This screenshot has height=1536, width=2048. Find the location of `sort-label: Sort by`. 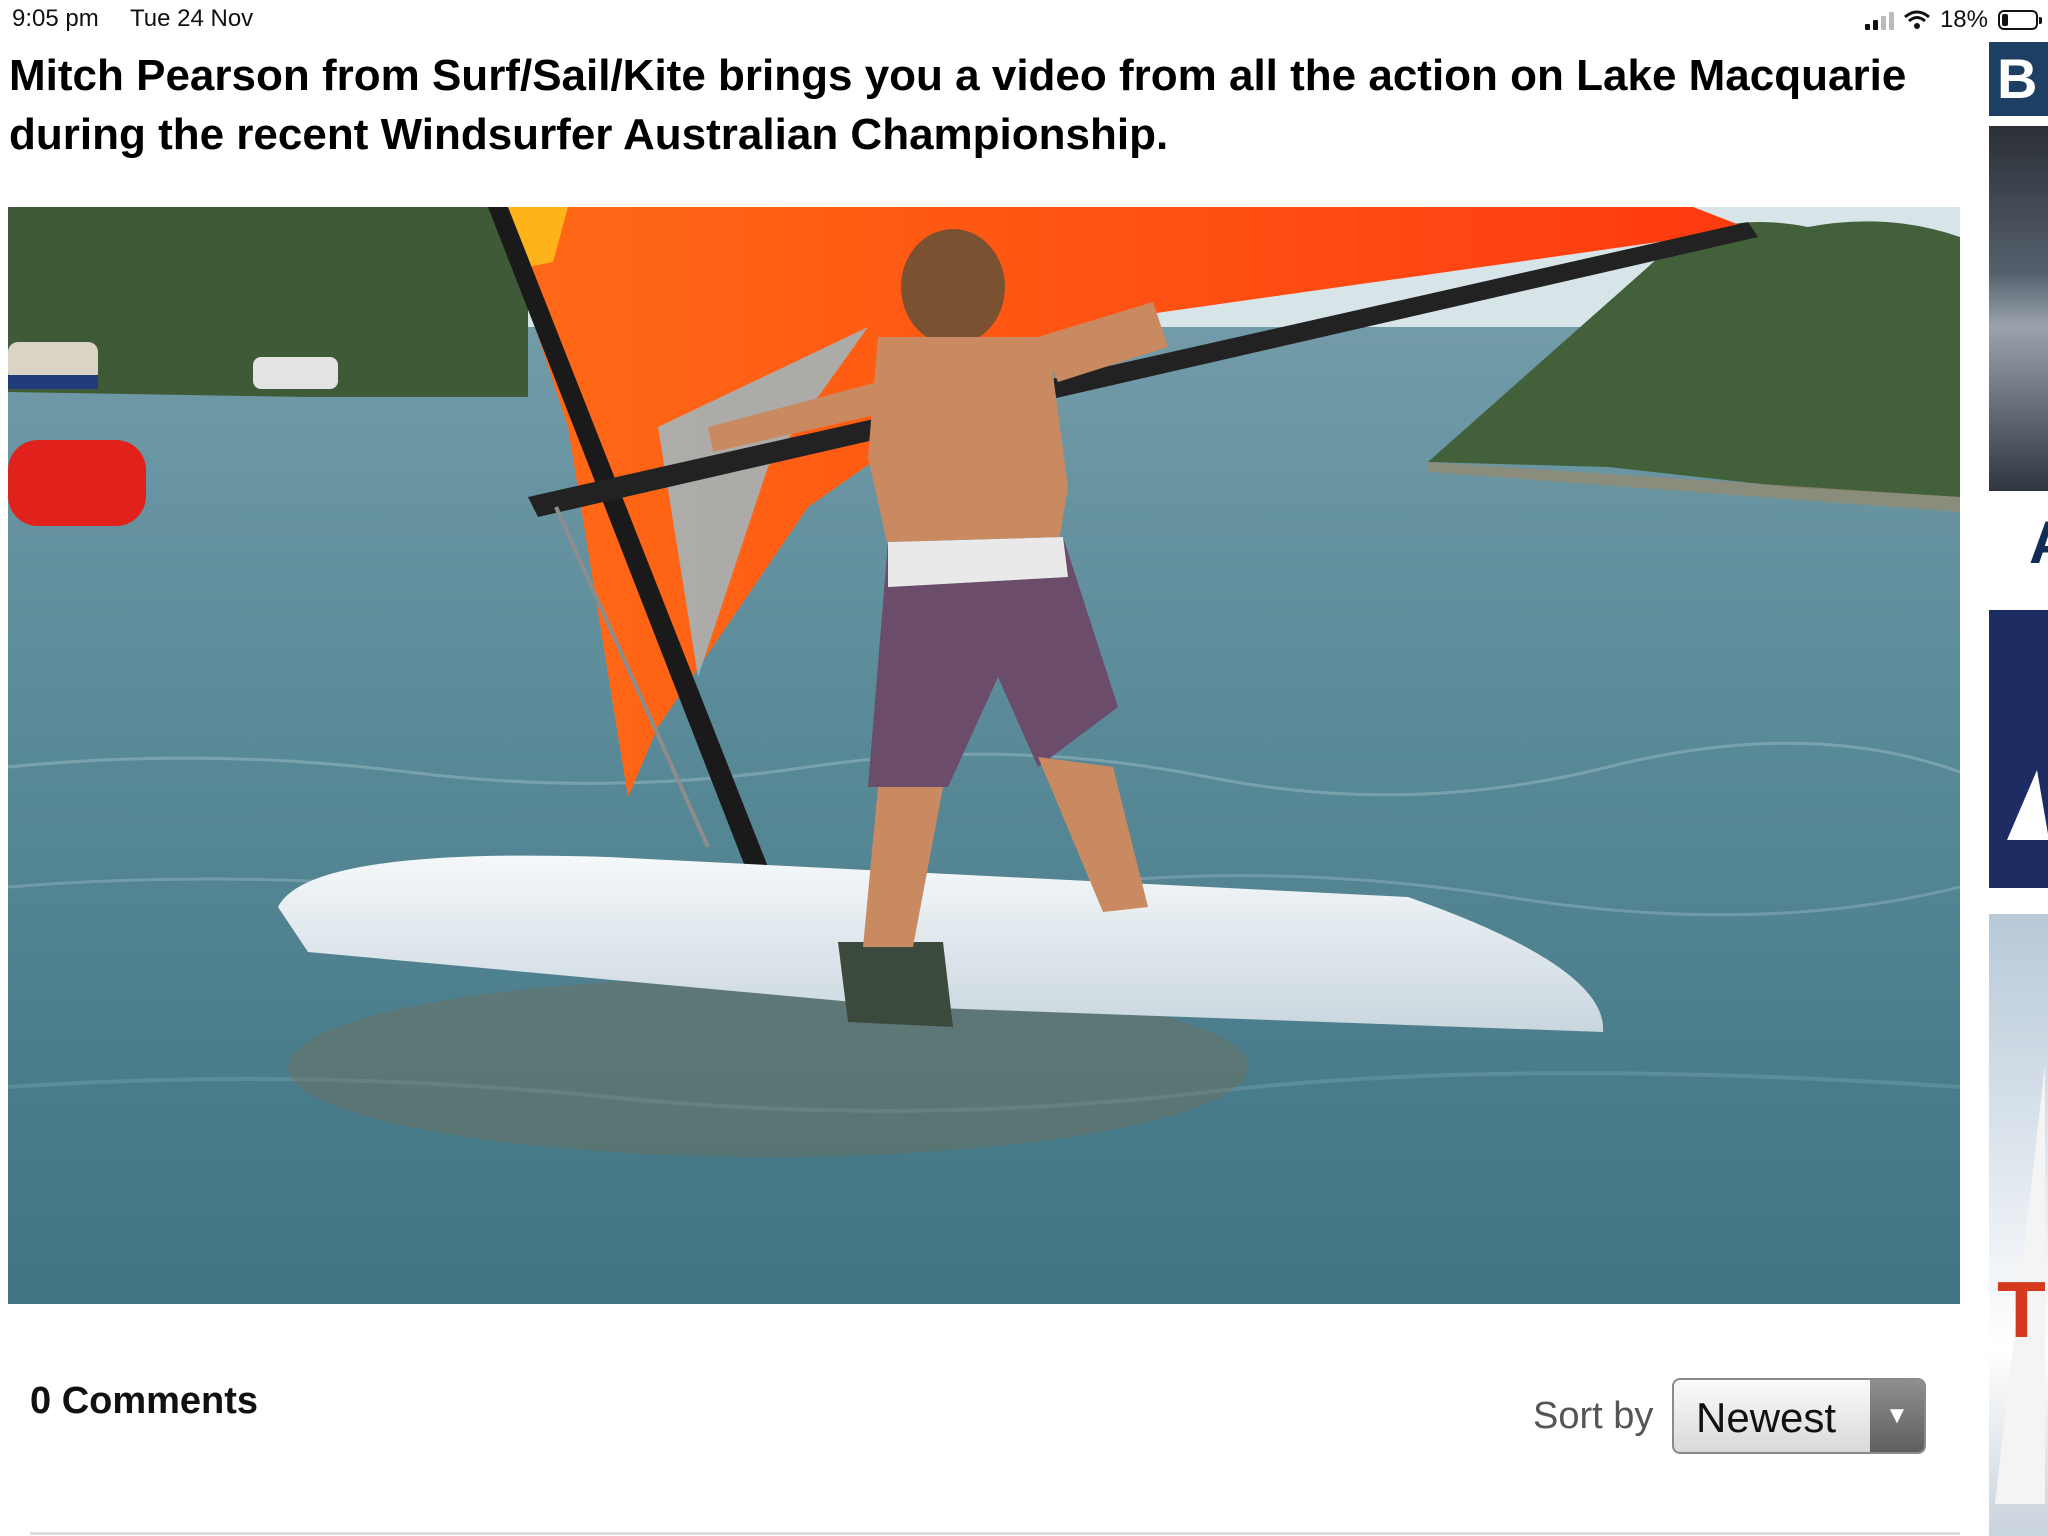

sort-label: Sort by is located at coordinates (1593, 1416).